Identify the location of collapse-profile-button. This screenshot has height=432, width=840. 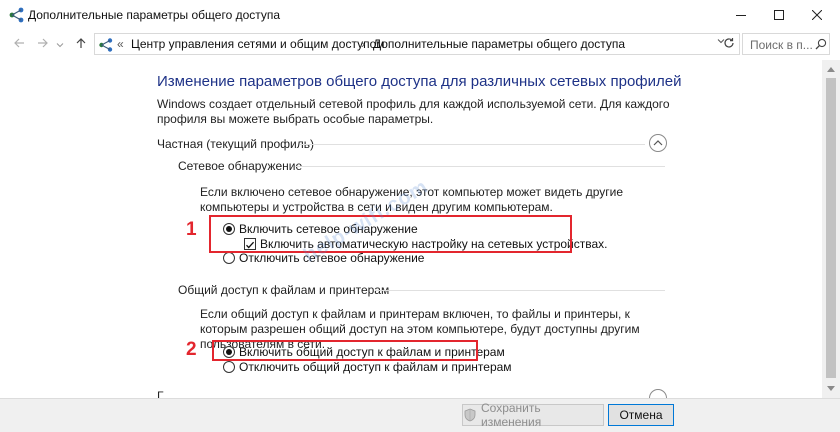
(658, 143).